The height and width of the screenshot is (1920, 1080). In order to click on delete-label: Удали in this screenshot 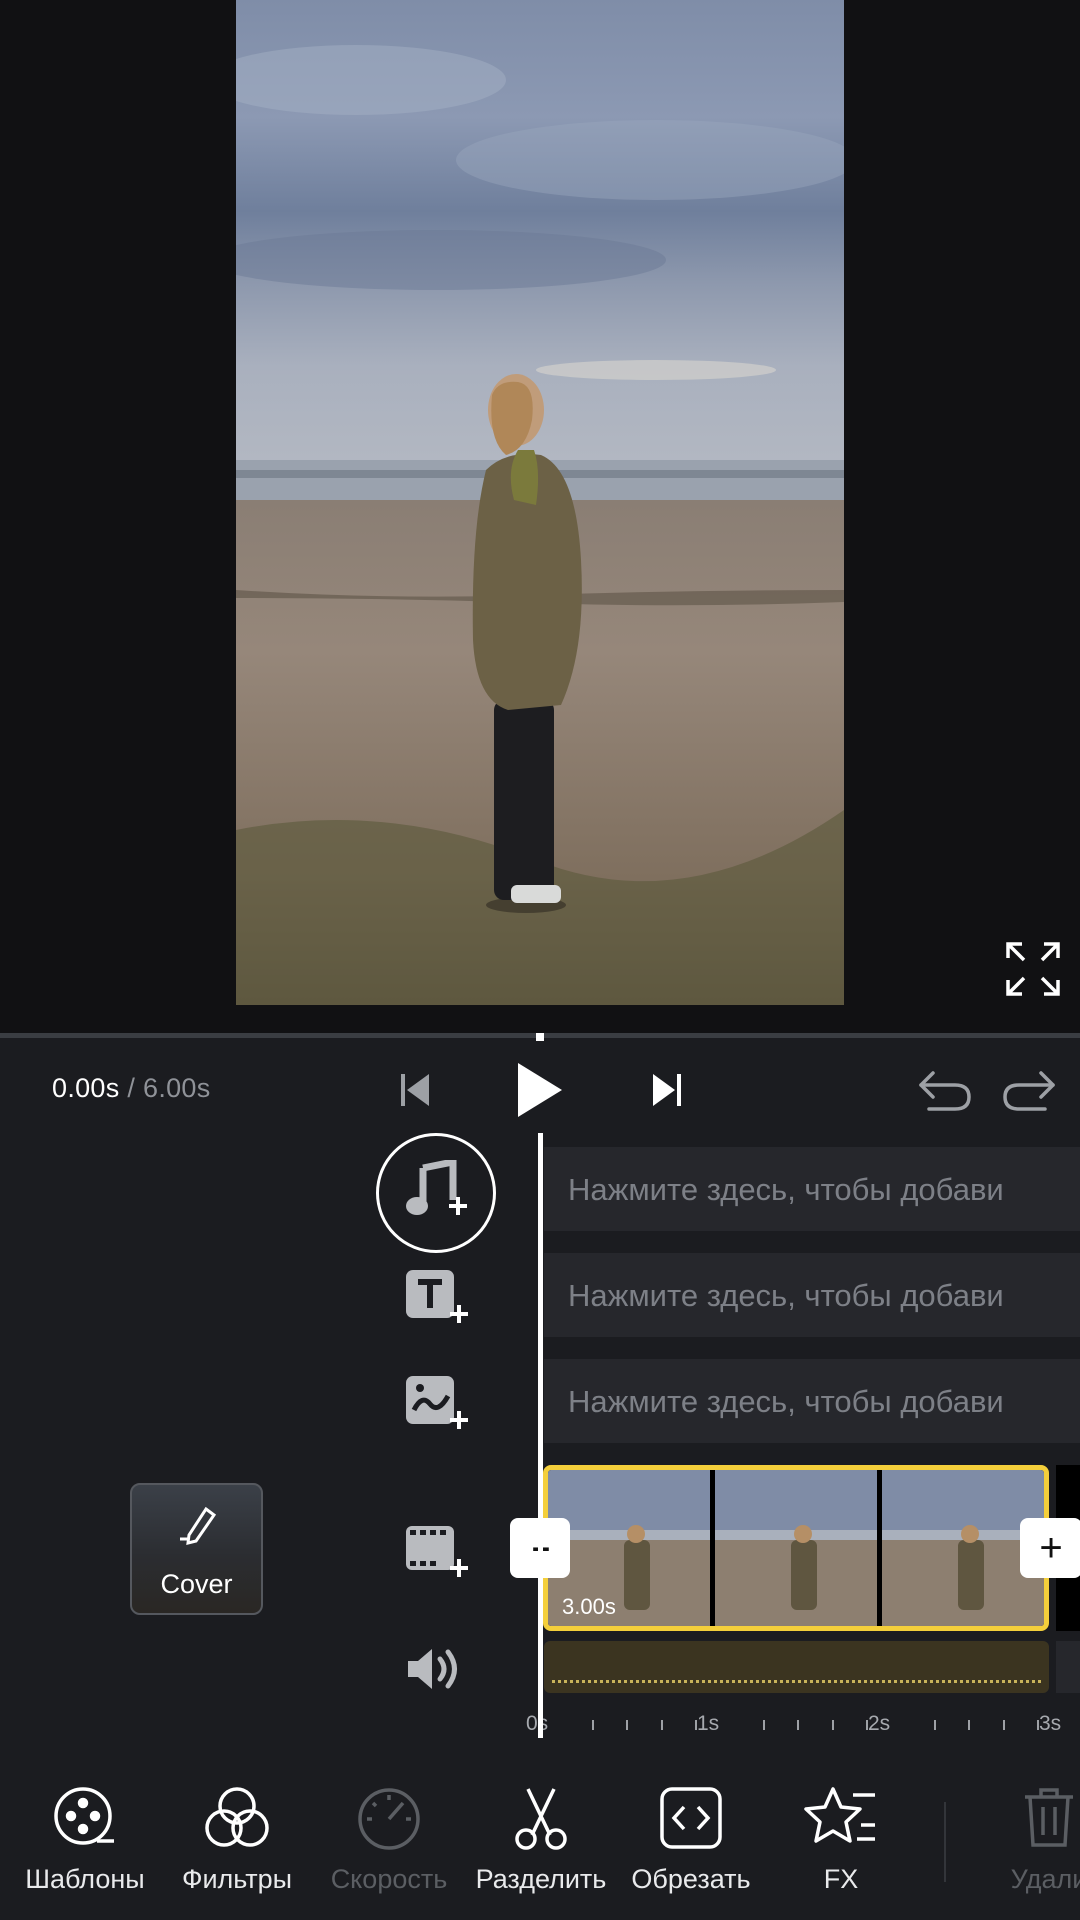, I will do `click(1045, 1879)`.